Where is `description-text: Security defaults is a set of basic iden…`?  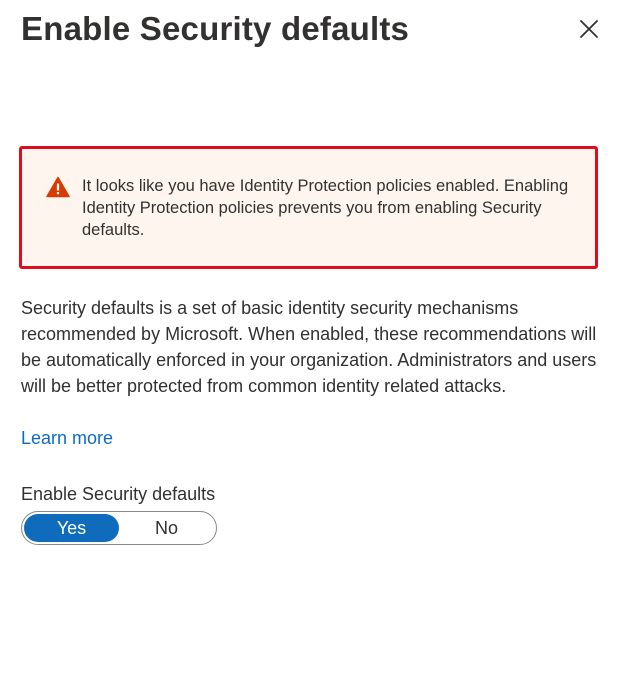
description-text: Security defaults is a set of basic iden… is located at coordinates (309, 347).